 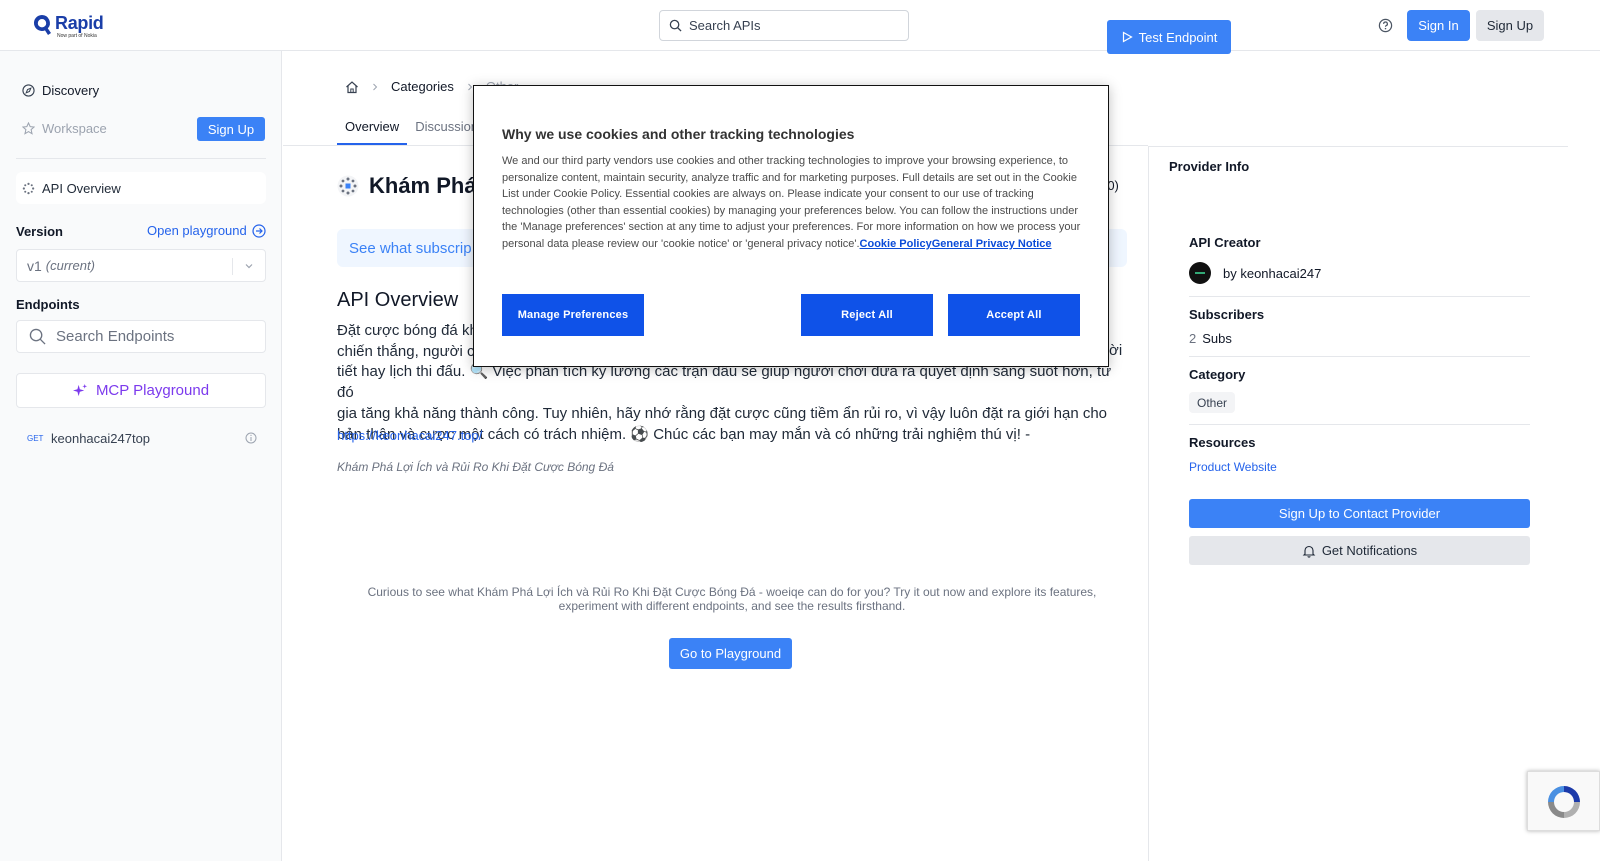 I want to click on endpoints-label: Endpoints, so click(x=48, y=304).